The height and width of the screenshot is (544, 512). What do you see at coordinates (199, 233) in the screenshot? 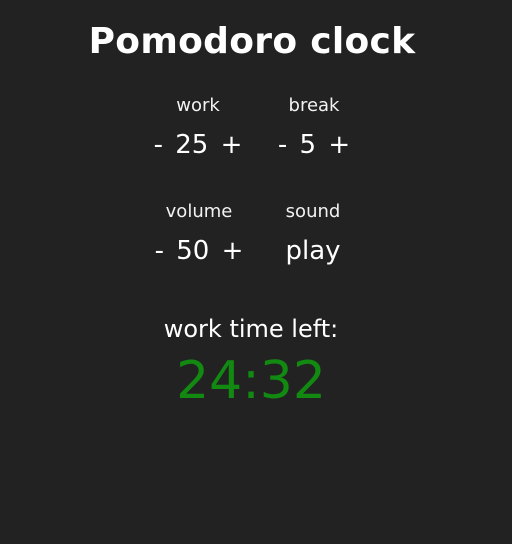
I see `volume-control: volume - 50 +` at bounding box center [199, 233].